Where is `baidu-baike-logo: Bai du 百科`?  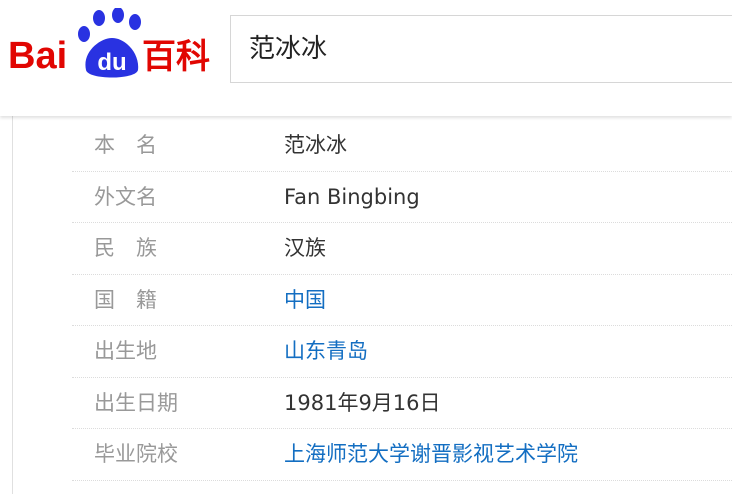
baidu-baike-logo: Bai du 百科 is located at coordinates (113, 45).